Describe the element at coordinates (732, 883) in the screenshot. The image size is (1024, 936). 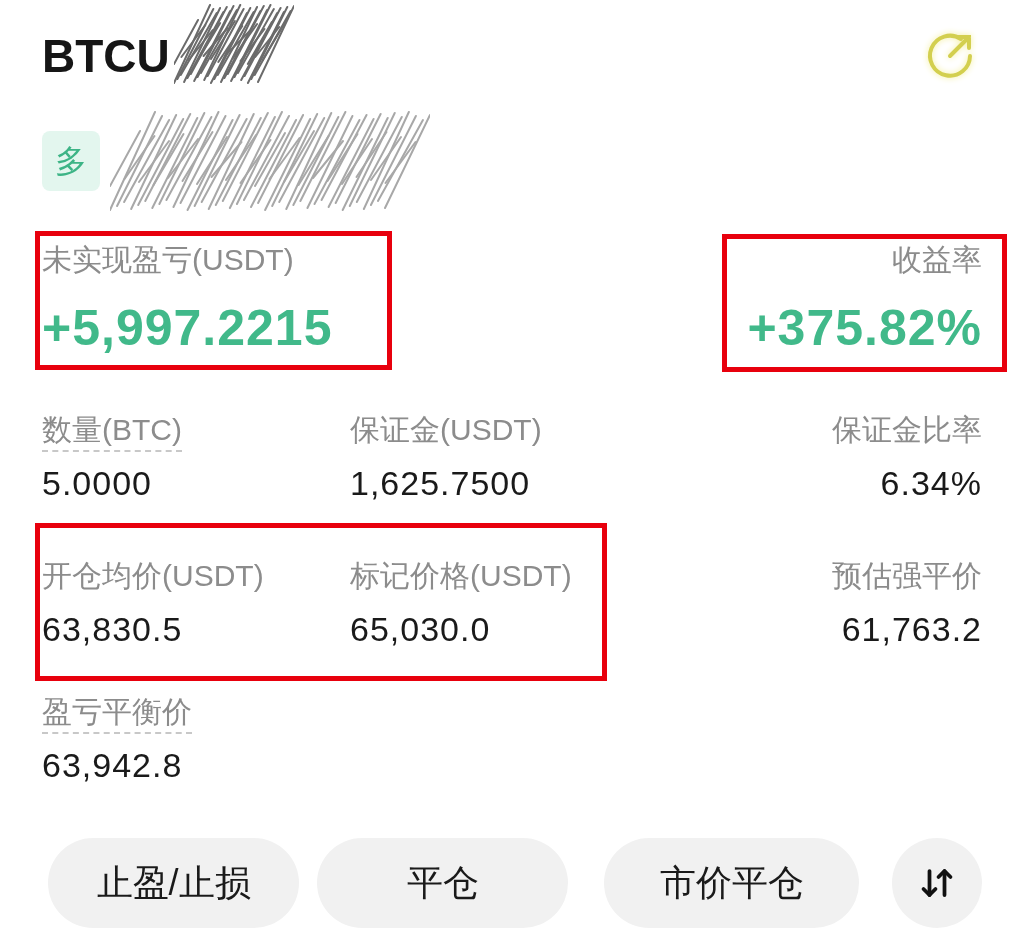
I see `action-button: 市价平仓` at that location.